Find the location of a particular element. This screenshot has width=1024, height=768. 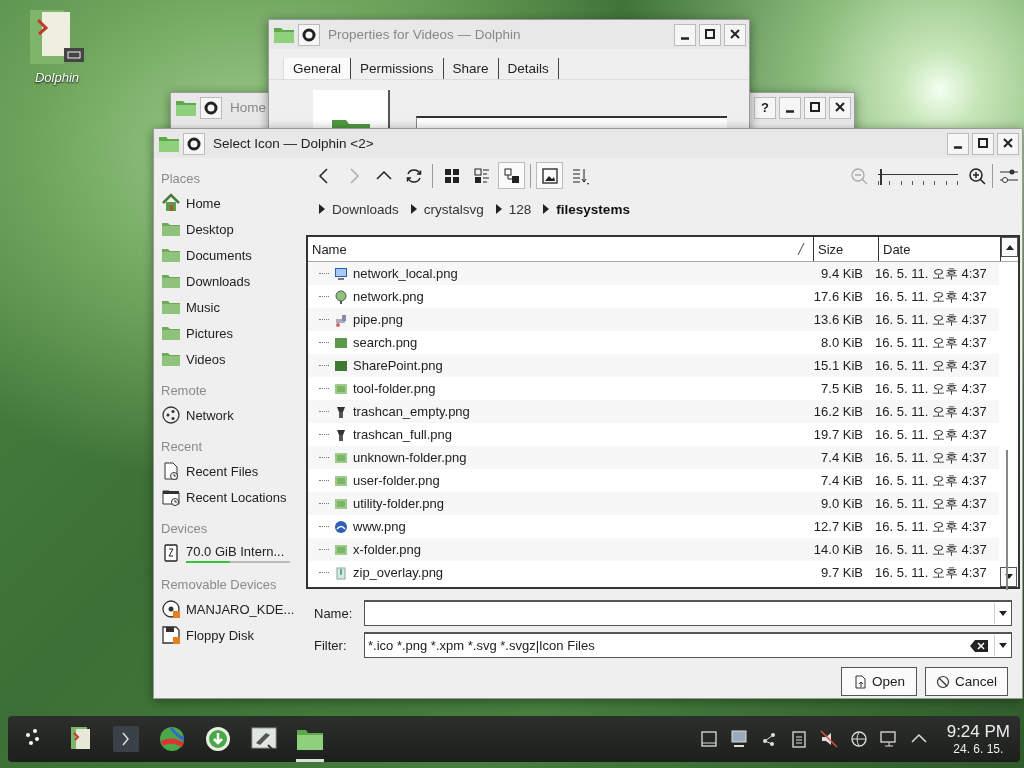

name-field is located at coordinates (688, 613).